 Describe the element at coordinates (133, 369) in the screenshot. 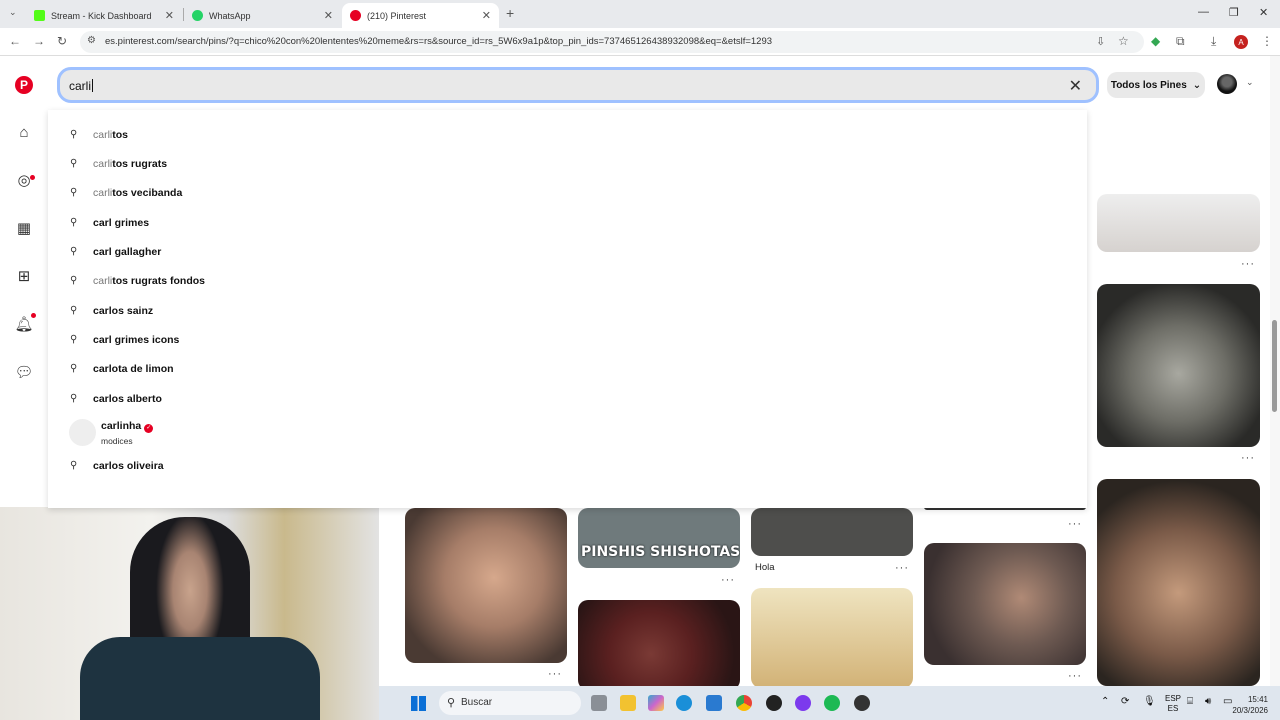

I see `suggestion-rest: carlota de limon` at that location.